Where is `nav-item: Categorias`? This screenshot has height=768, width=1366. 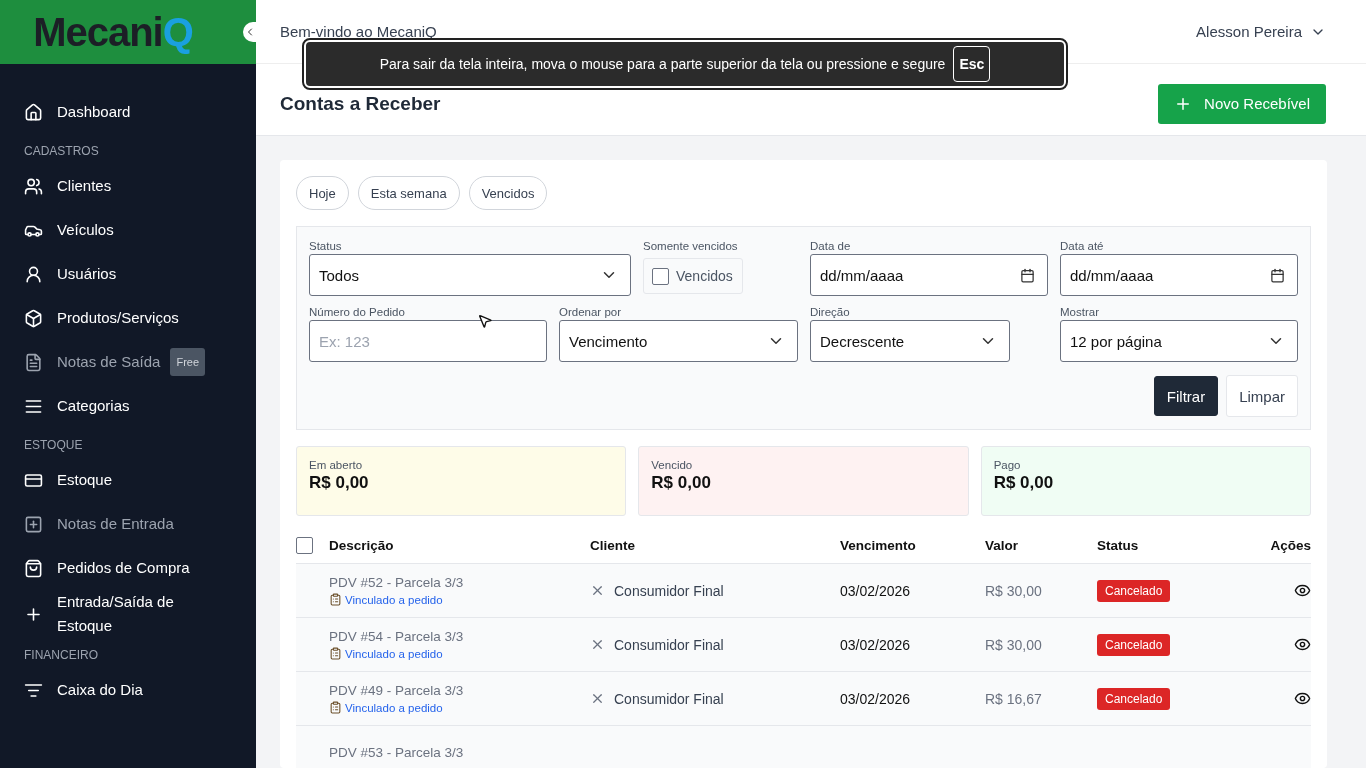
nav-item: Categorias is located at coordinates (93, 406).